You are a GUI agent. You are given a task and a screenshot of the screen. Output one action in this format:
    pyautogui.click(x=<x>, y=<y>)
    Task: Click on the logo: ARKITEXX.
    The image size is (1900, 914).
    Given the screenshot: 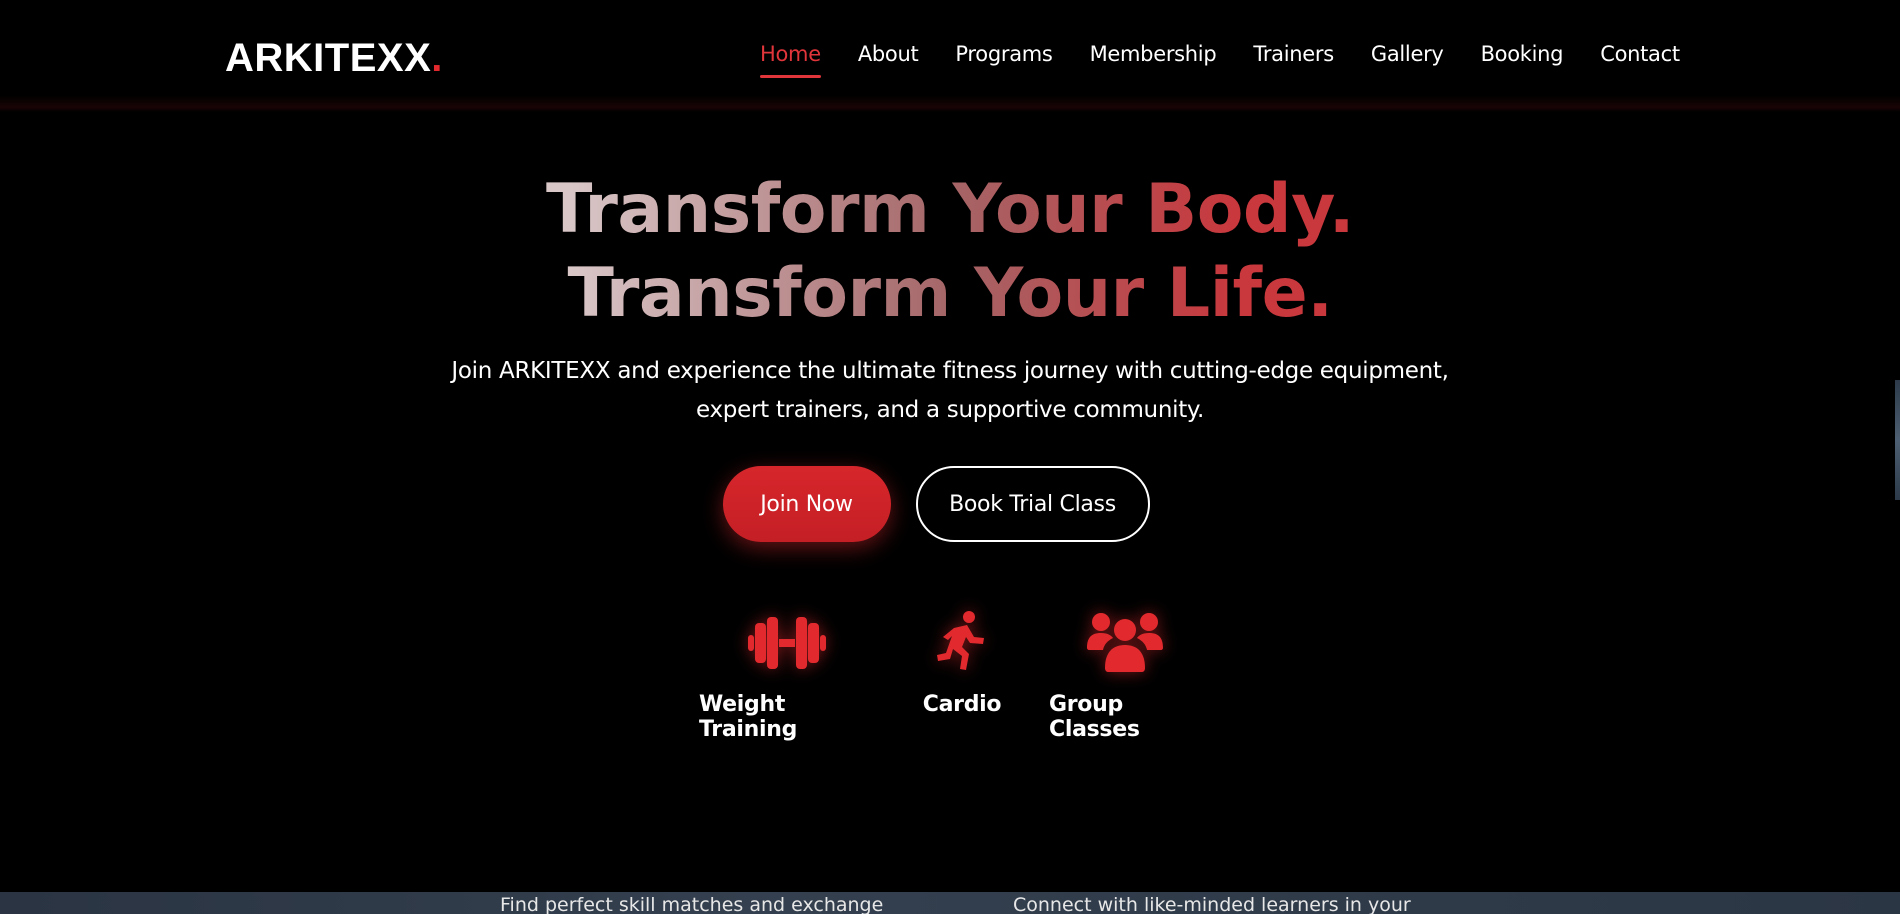 What is the action you would take?
    pyautogui.click(x=334, y=58)
    